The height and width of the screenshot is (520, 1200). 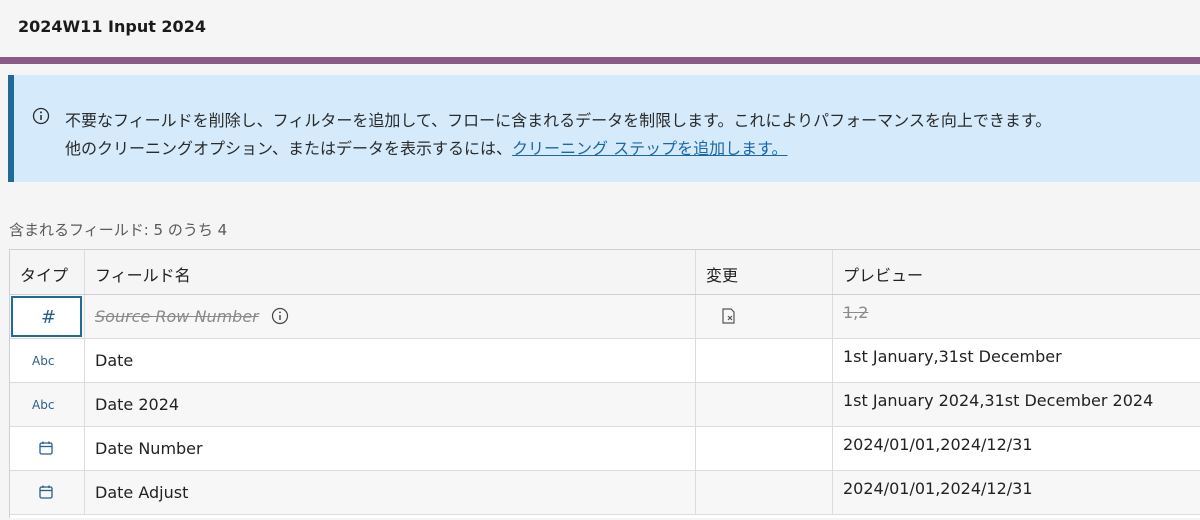 What do you see at coordinates (390, 316) in the screenshot?
I see `field-name-cell: Source Row Number` at bounding box center [390, 316].